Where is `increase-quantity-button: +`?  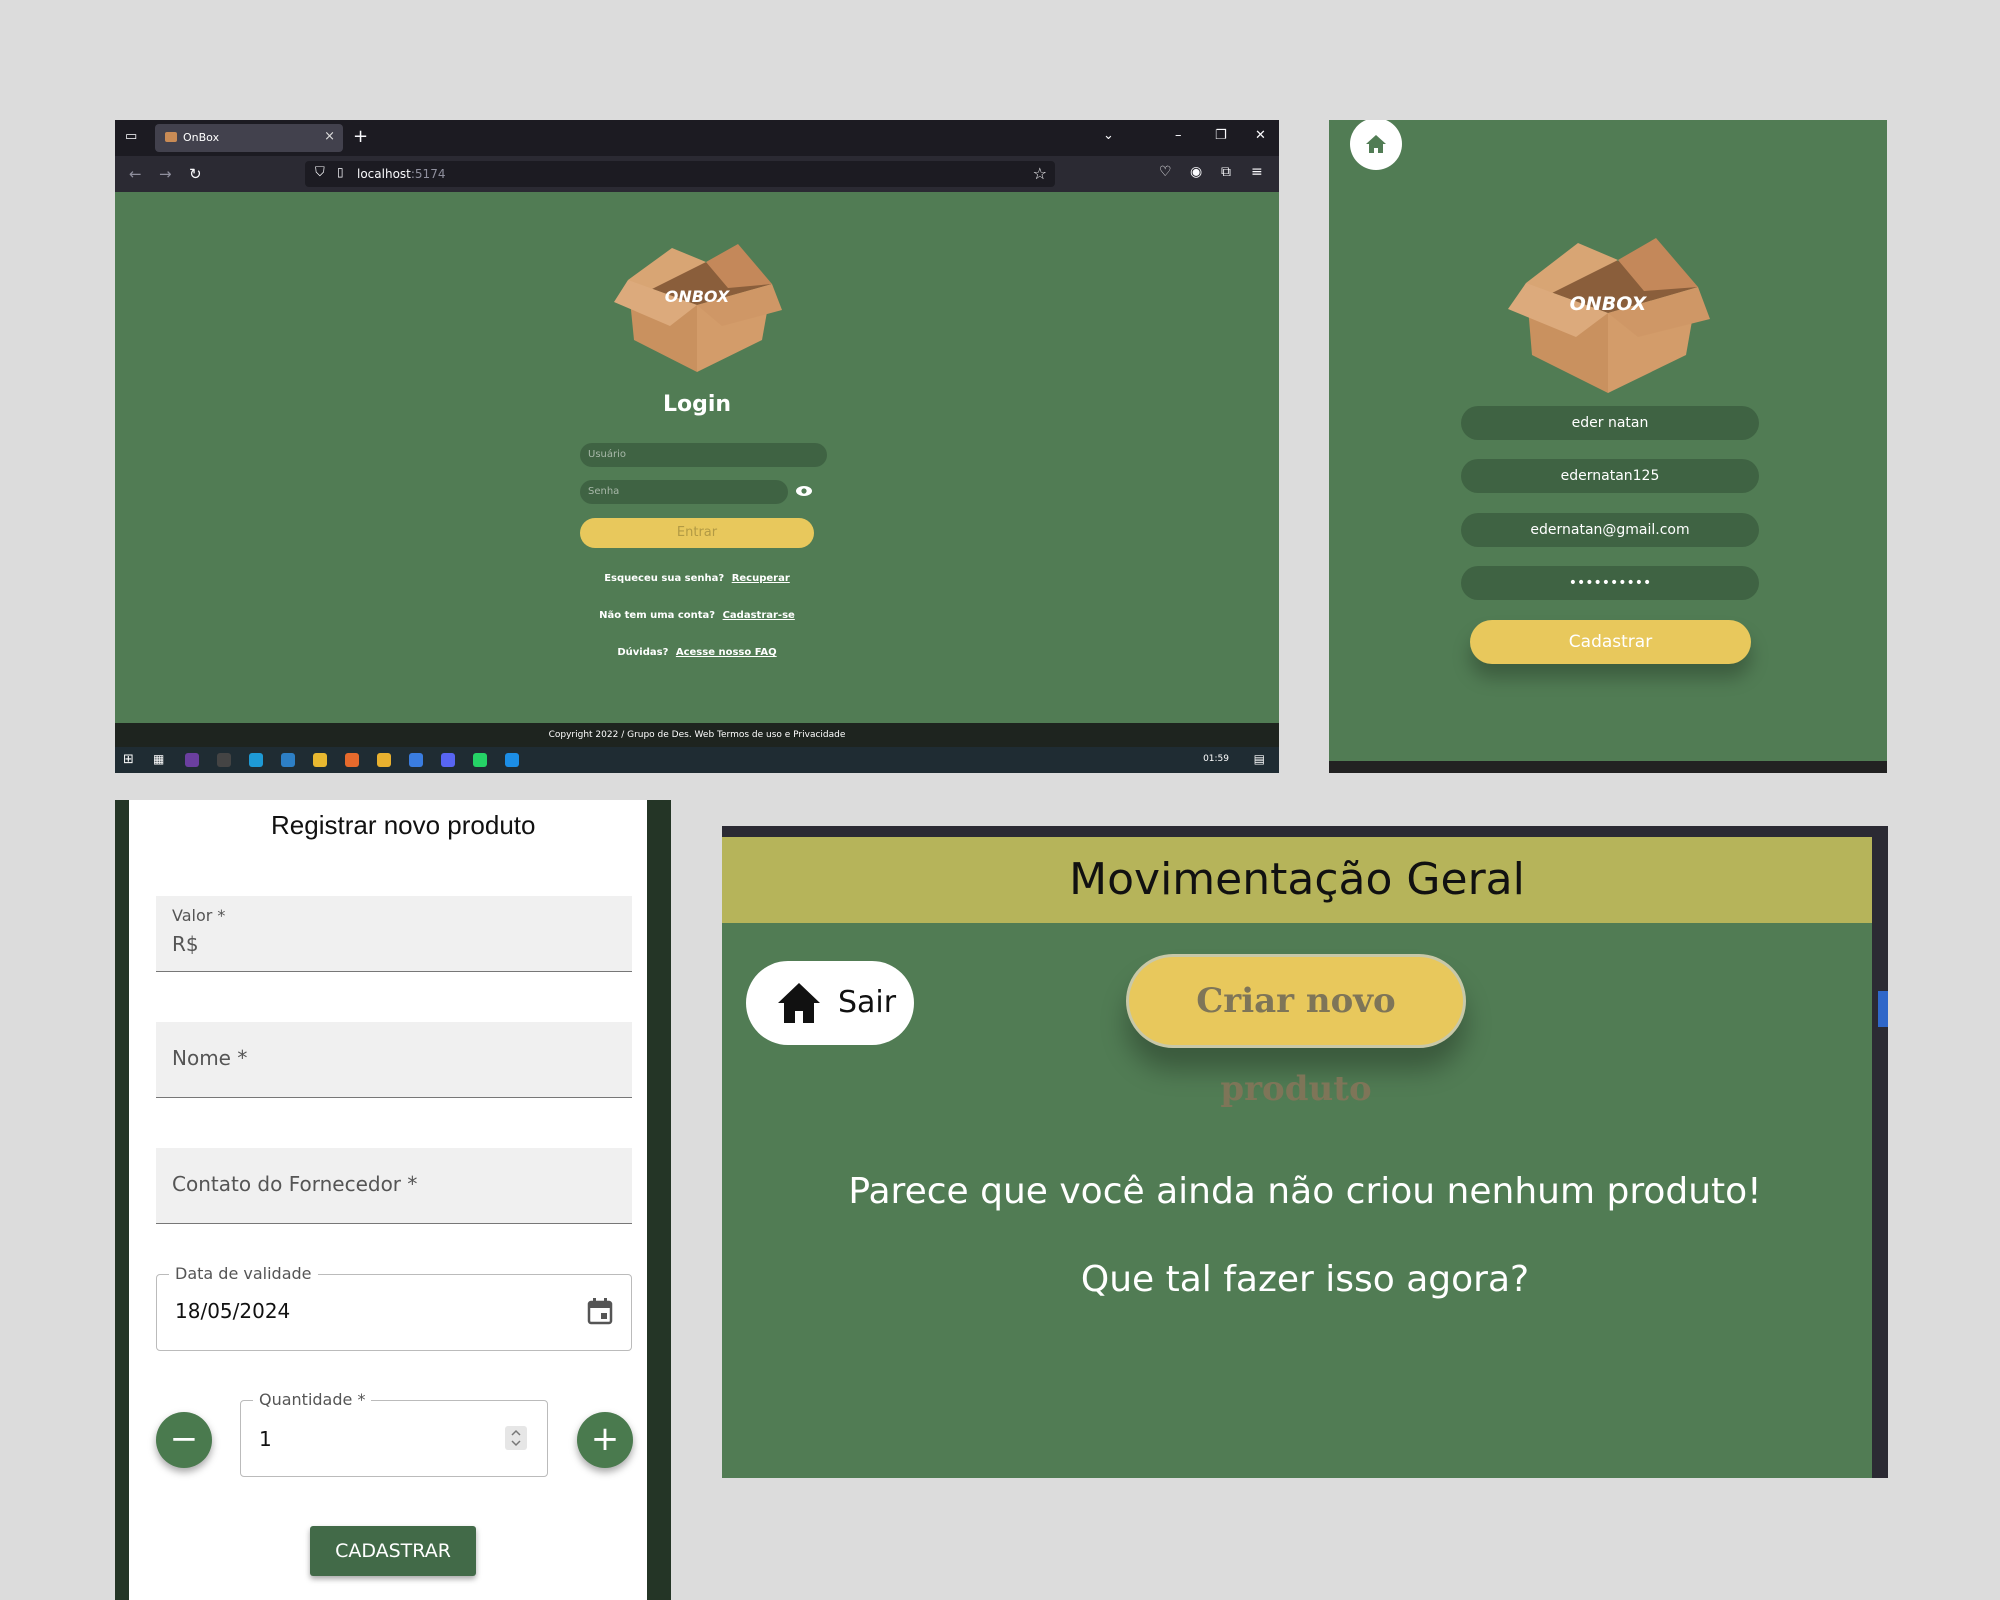 increase-quantity-button: + is located at coordinates (605, 1440).